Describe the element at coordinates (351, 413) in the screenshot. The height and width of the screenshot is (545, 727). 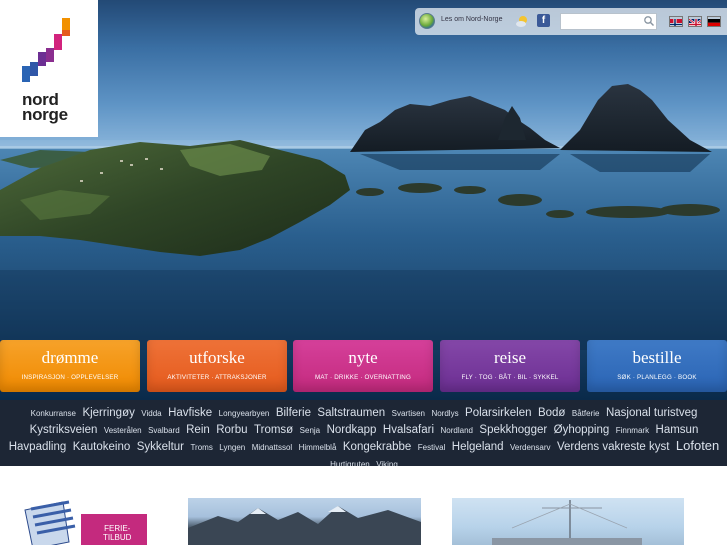
I see `tag-link: Saltstraumen` at that location.